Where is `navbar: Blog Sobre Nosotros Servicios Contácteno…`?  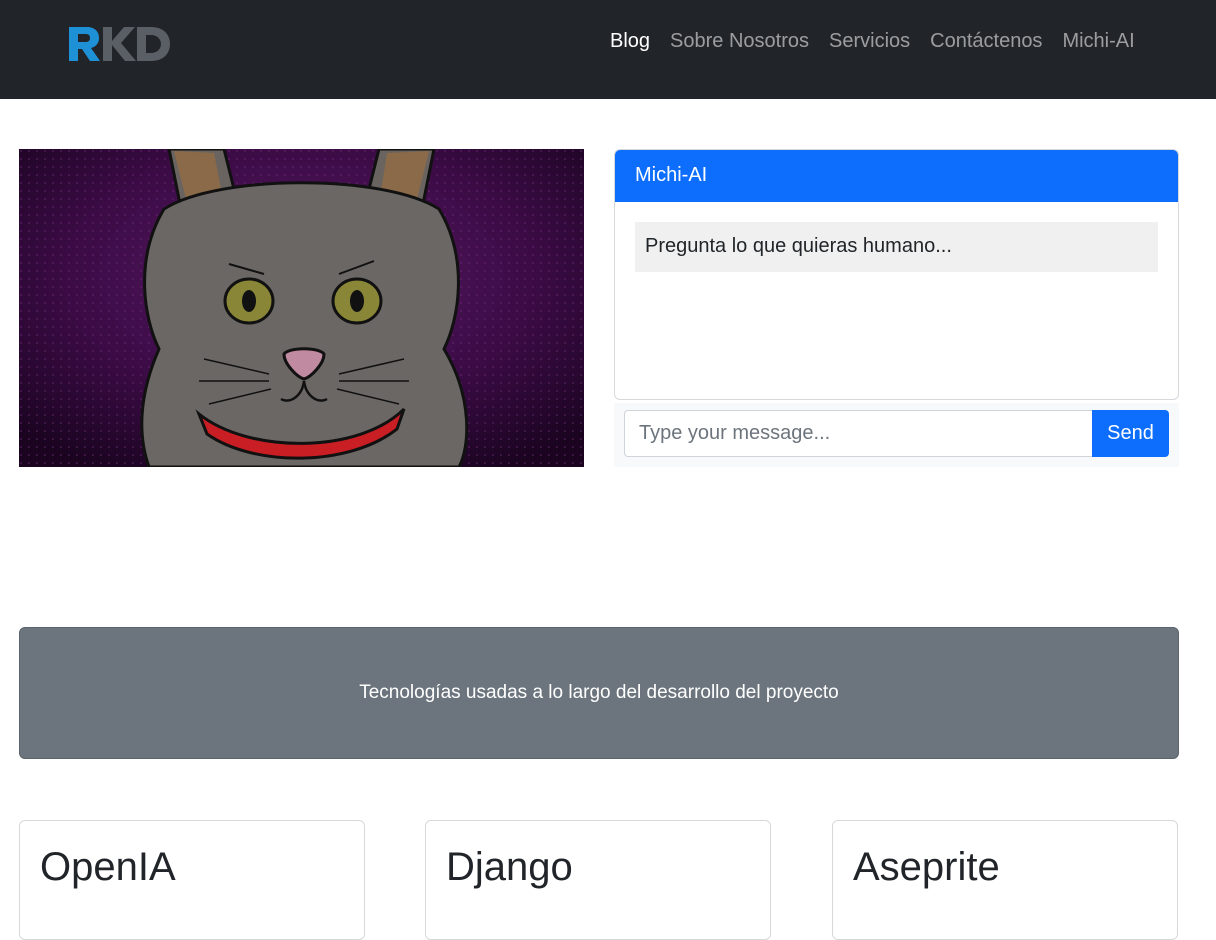
navbar: Blog Sobre Nosotros Servicios Contácteno… is located at coordinates (608, 49).